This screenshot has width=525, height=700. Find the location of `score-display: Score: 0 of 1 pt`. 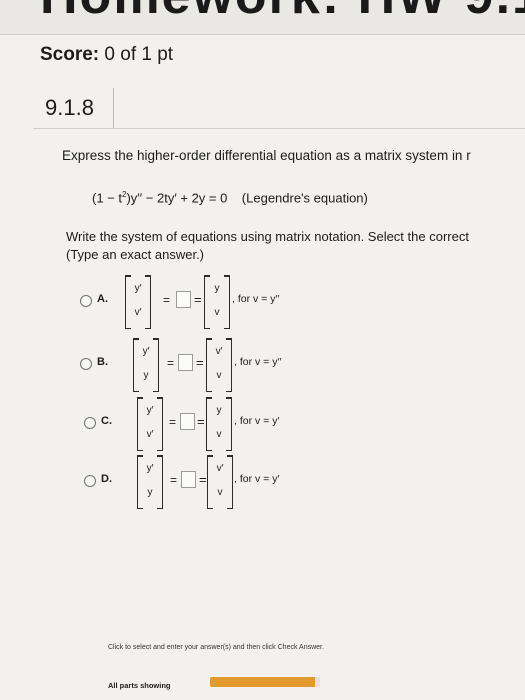

score-display: Score: 0 of 1 pt is located at coordinates (106, 55).